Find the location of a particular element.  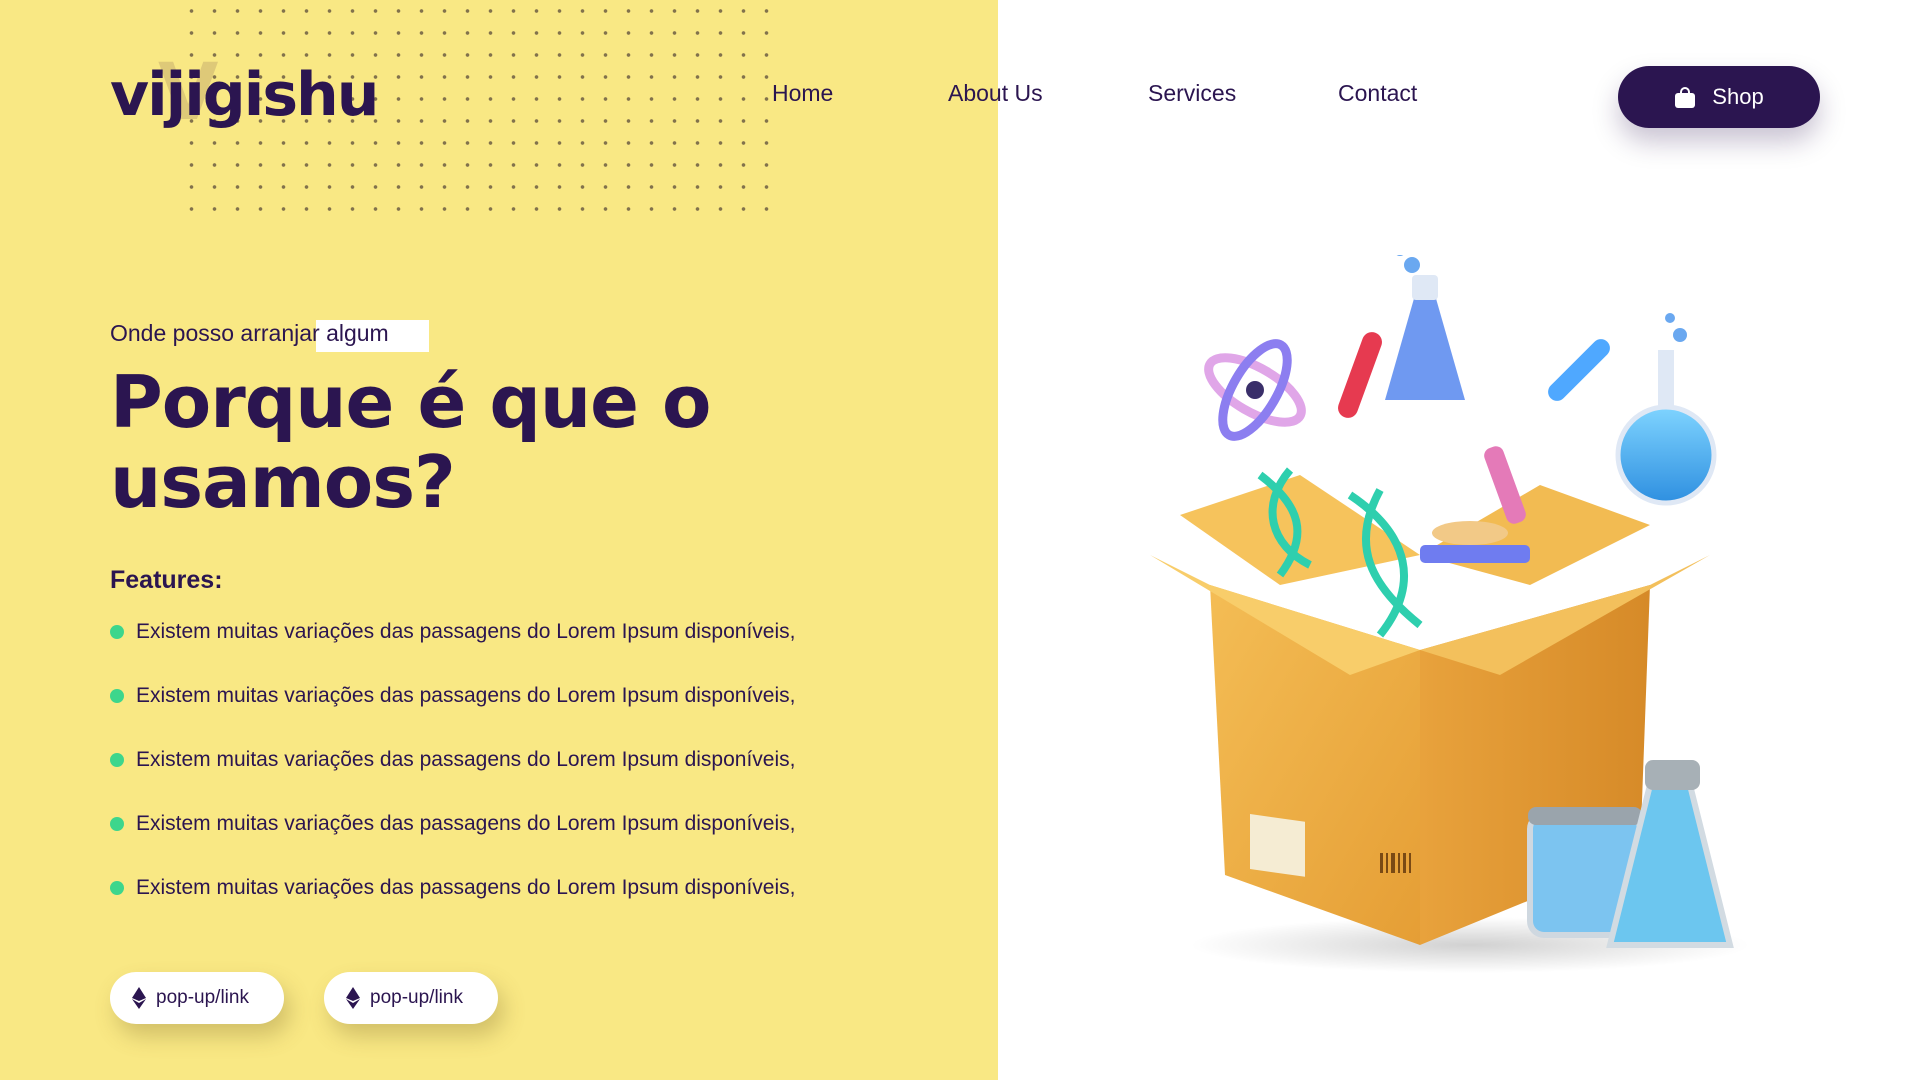

nav-contact: Contact is located at coordinates (1377, 93).